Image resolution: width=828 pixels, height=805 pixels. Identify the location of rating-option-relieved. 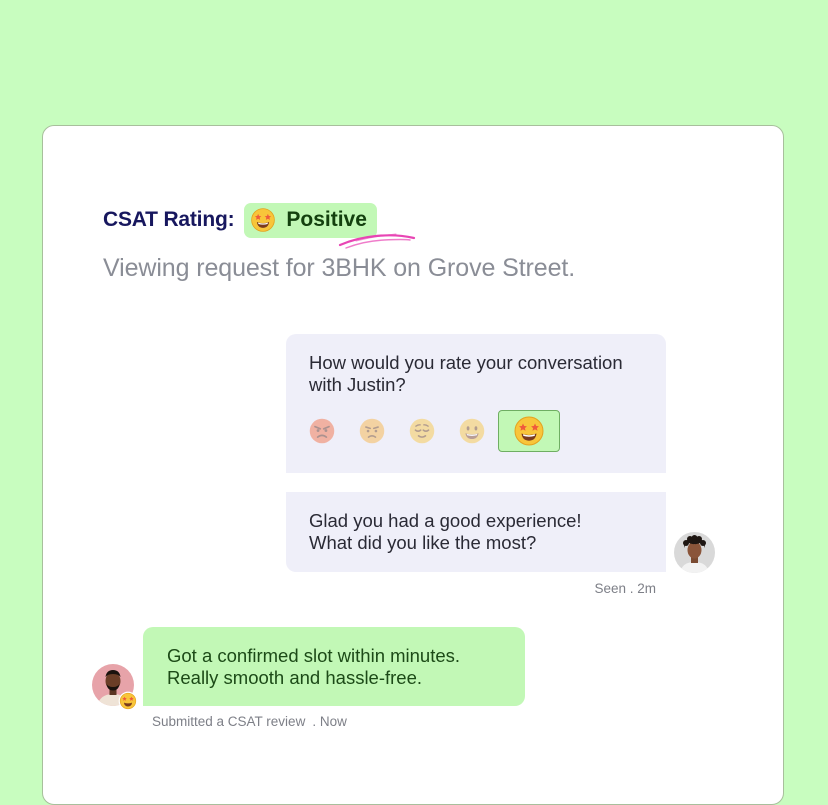
(422, 431).